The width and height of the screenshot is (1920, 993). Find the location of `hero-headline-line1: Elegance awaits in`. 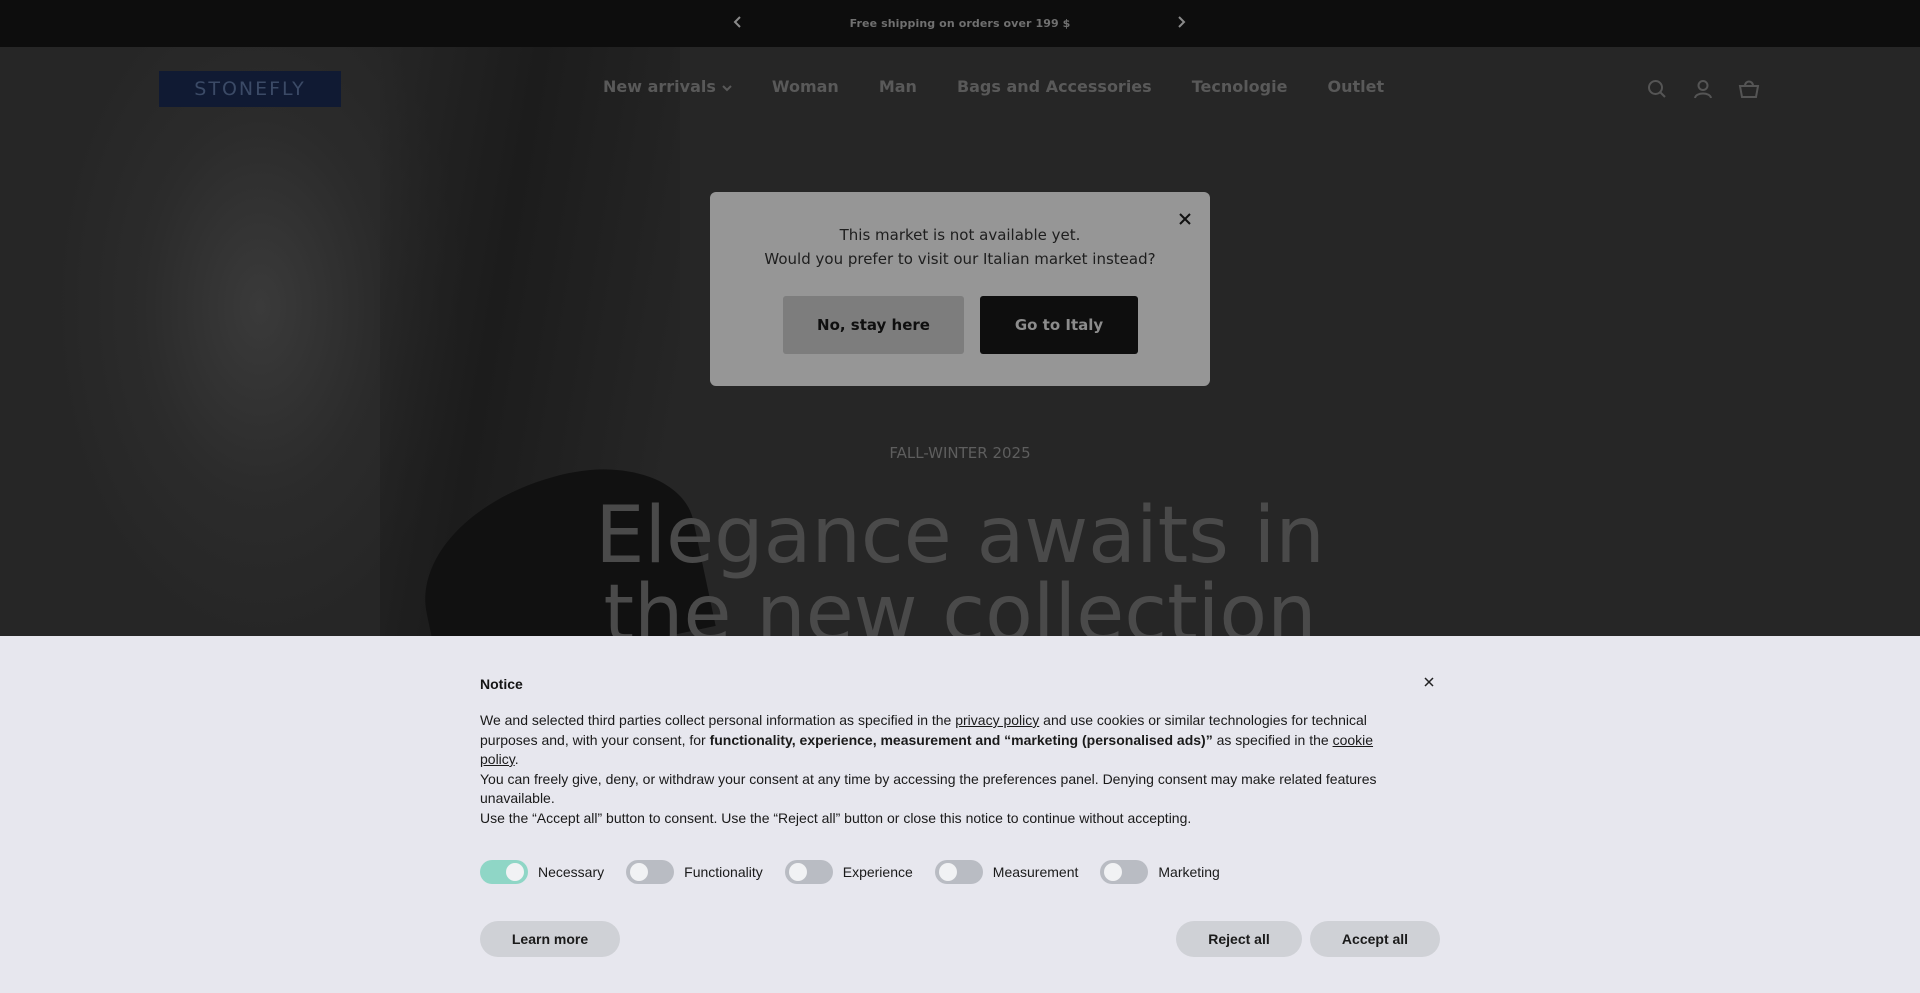

hero-headline-line1: Elegance awaits in is located at coordinates (960, 536).